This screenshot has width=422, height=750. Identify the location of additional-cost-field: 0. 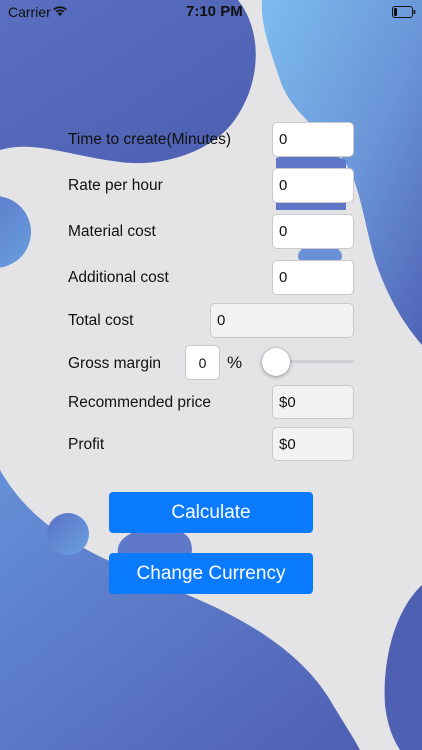
(313, 277).